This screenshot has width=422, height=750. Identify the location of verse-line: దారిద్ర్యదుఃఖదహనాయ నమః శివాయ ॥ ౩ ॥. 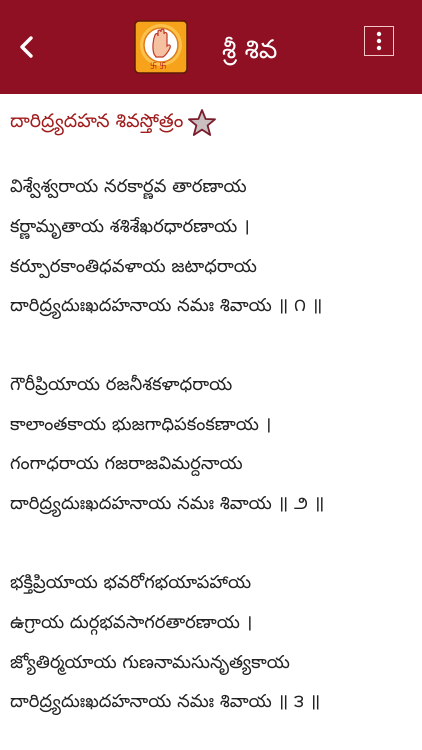
(165, 701).